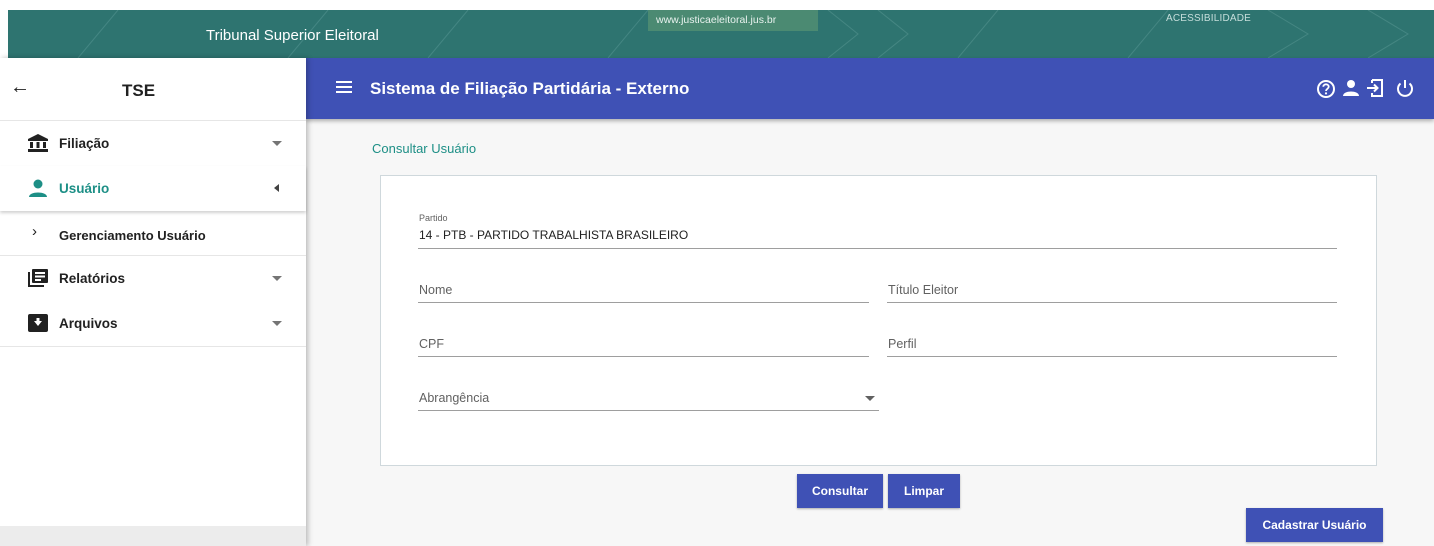 Image resolution: width=1434 pixels, height=546 pixels. What do you see at coordinates (454, 398) in the screenshot?
I see `abrangencia-placeholder: Abrangência` at bounding box center [454, 398].